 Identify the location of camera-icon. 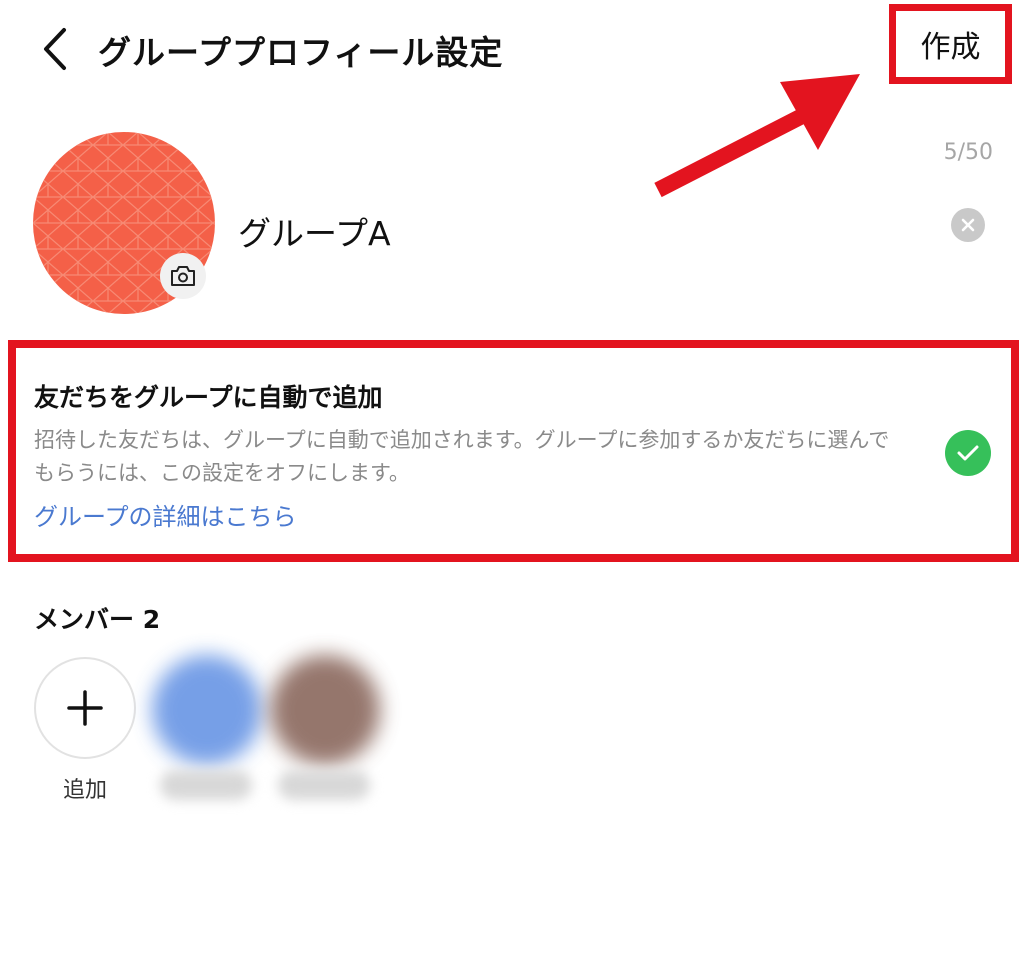
(183, 276).